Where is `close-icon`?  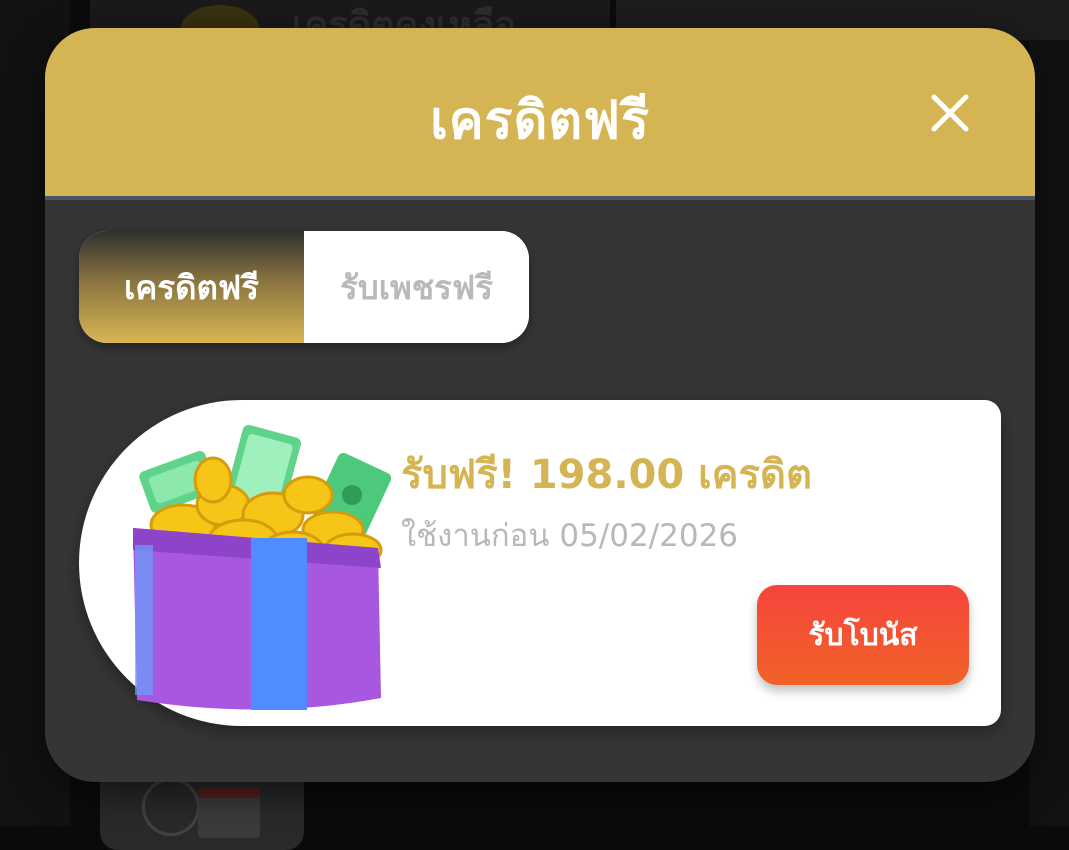 close-icon is located at coordinates (950, 113).